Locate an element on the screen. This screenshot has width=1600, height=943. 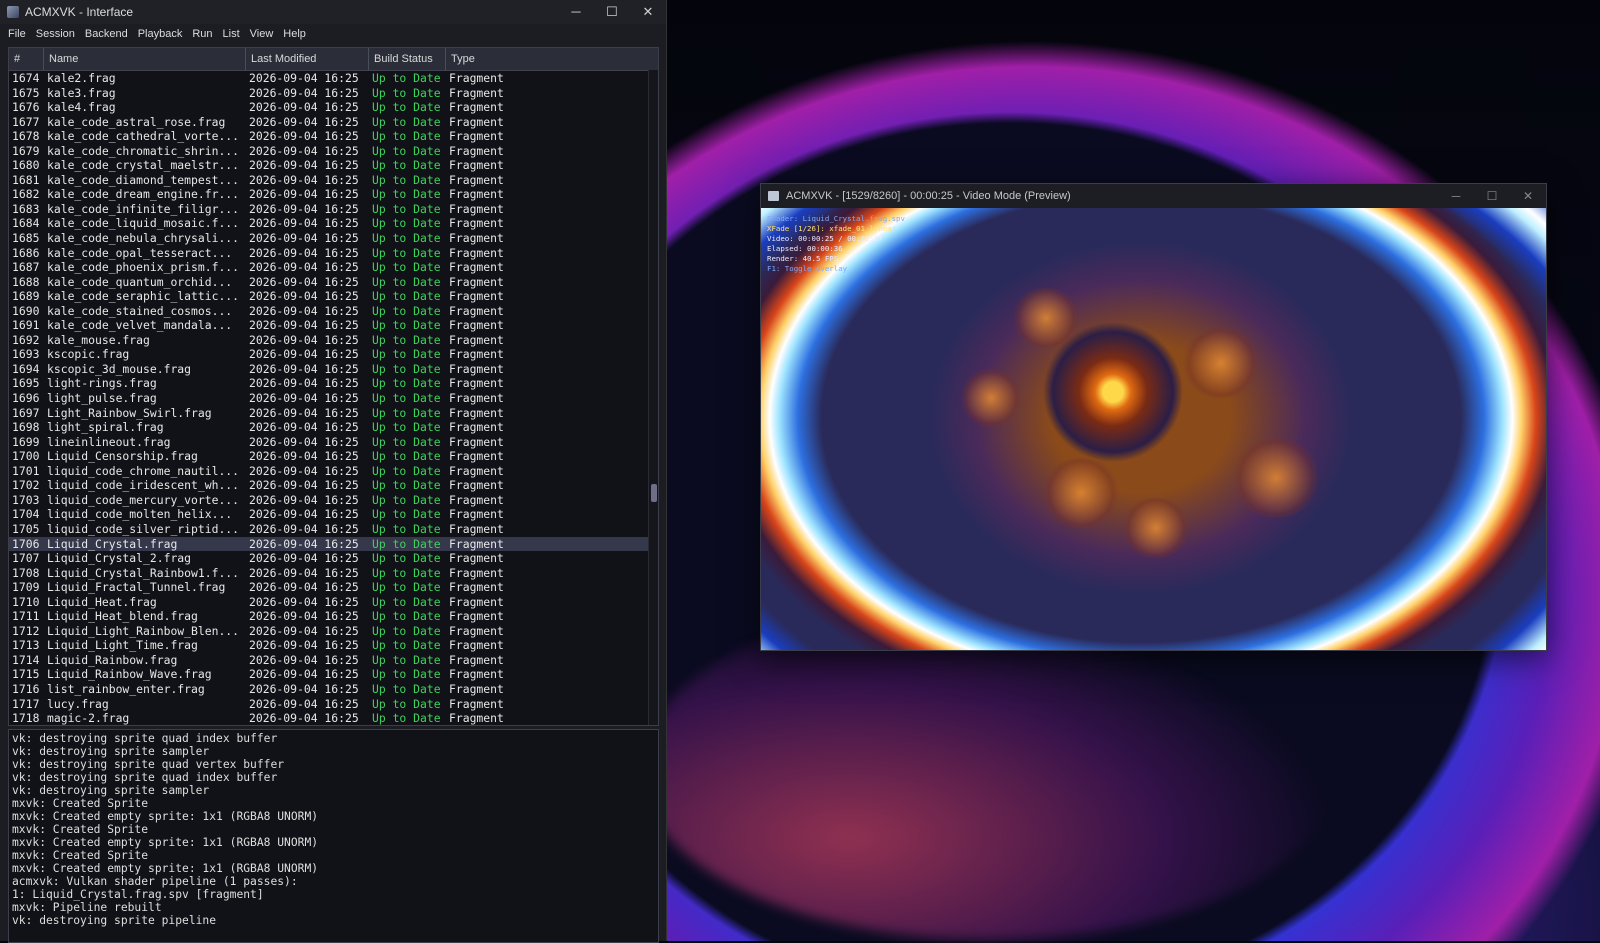
row-number: 1678 is located at coordinates (26, 136).